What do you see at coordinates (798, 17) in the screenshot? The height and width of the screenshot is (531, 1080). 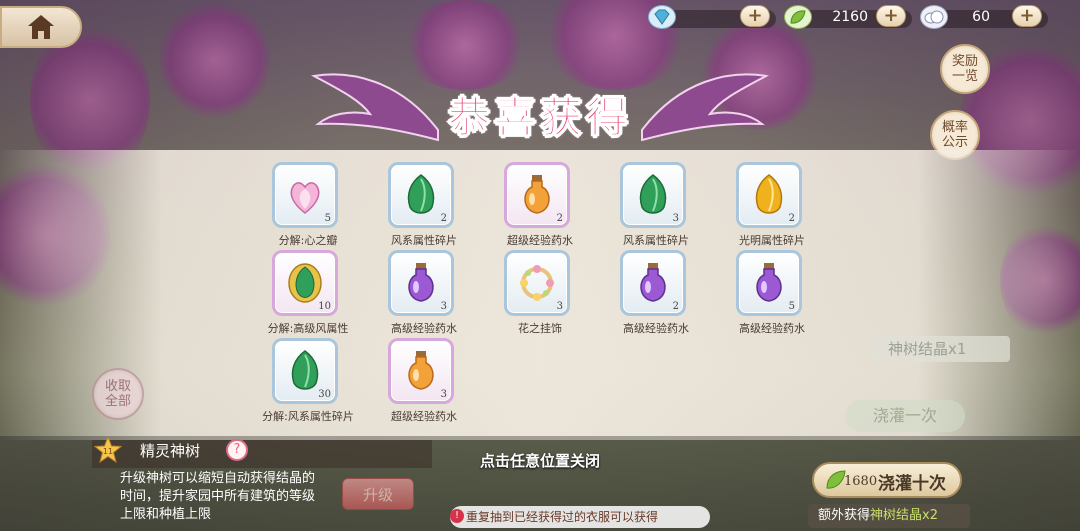 I see `leaf-icon` at bounding box center [798, 17].